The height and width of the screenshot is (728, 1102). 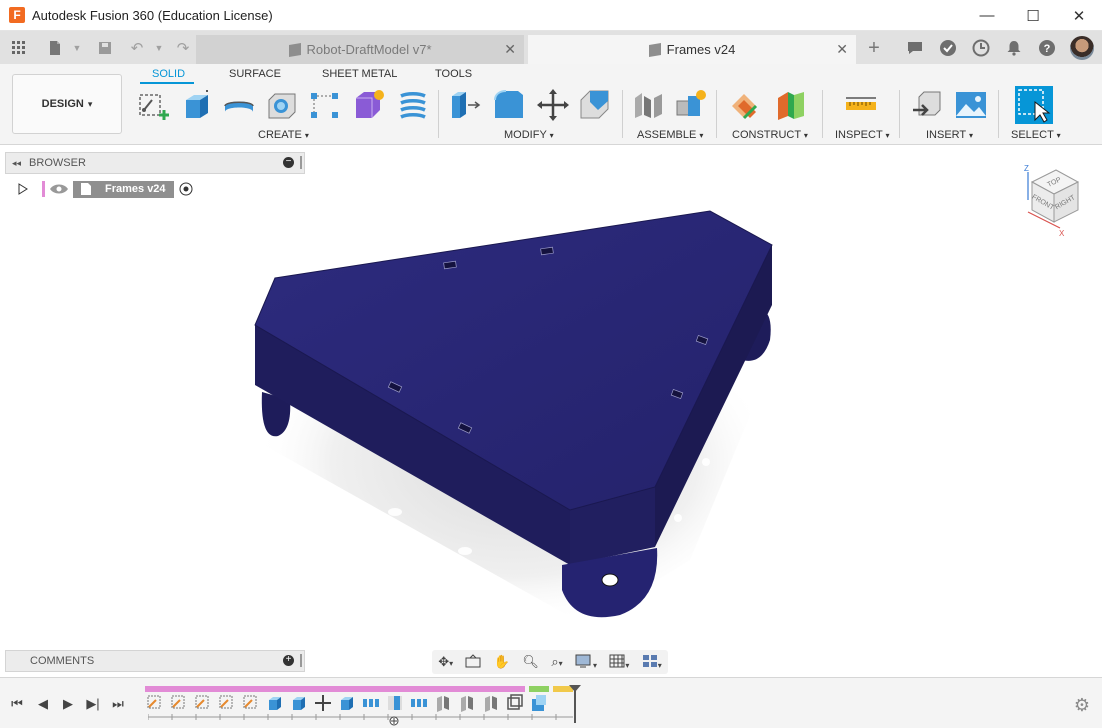 What do you see at coordinates (1079, 15) in the screenshot?
I see `close-window-button: ✕` at bounding box center [1079, 15].